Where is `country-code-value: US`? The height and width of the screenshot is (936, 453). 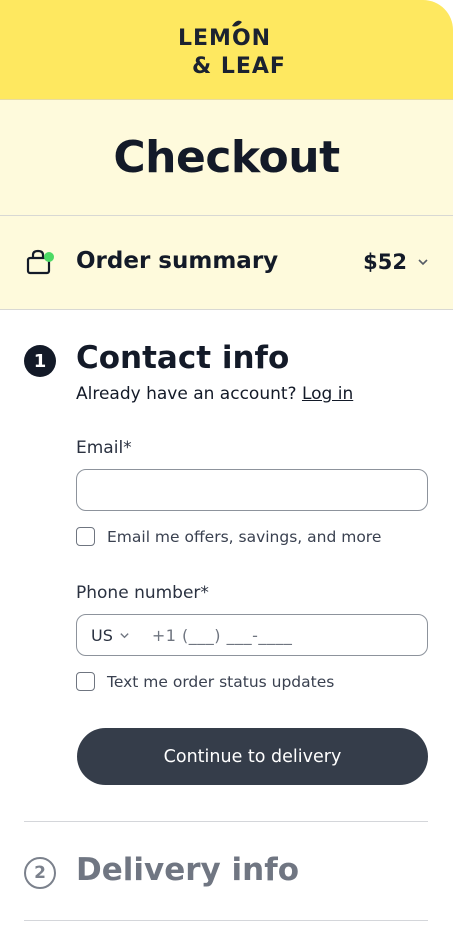 country-code-value: US is located at coordinates (102, 635).